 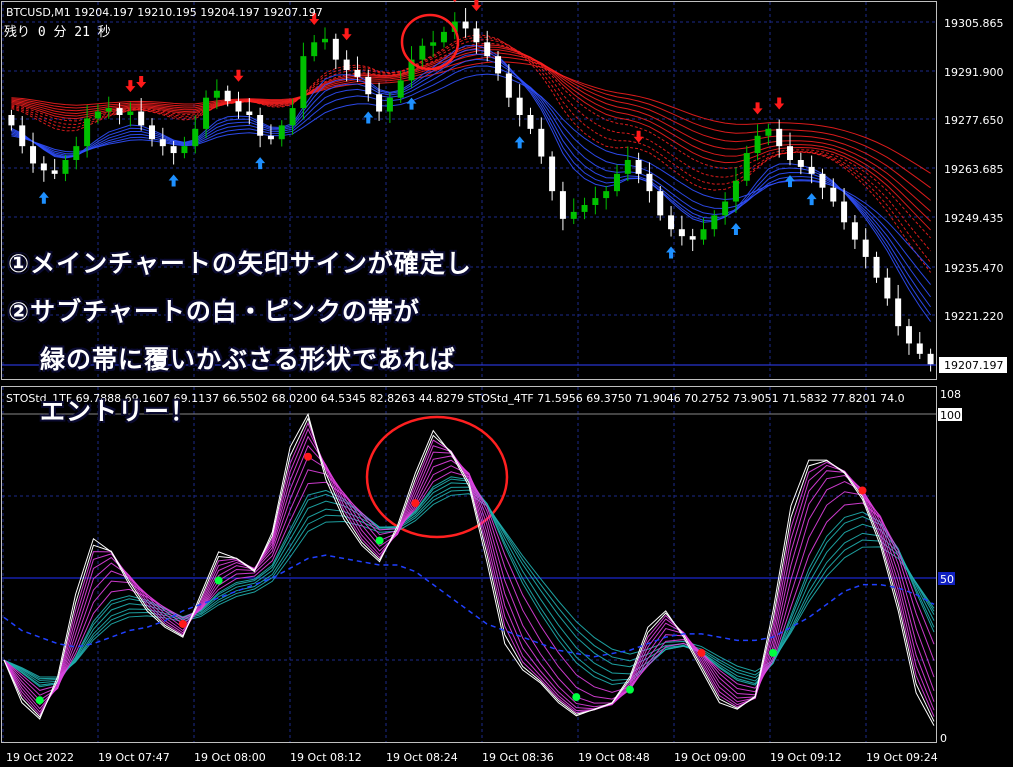 What do you see at coordinates (974, 72) in the screenshot?
I see `price-tick: 19291.900` at bounding box center [974, 72].